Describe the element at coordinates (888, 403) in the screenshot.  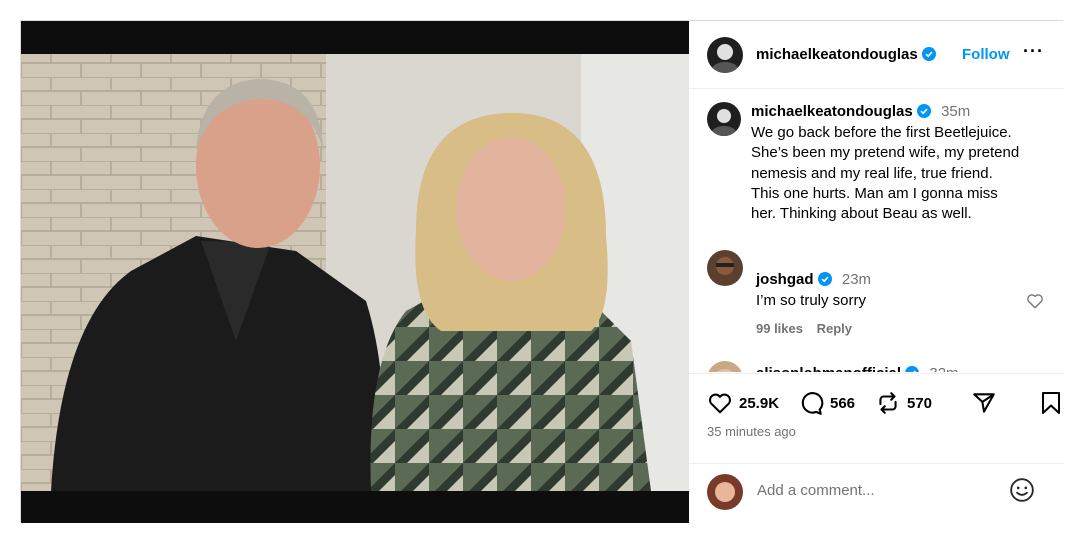
I see `repost-icon` at that location.